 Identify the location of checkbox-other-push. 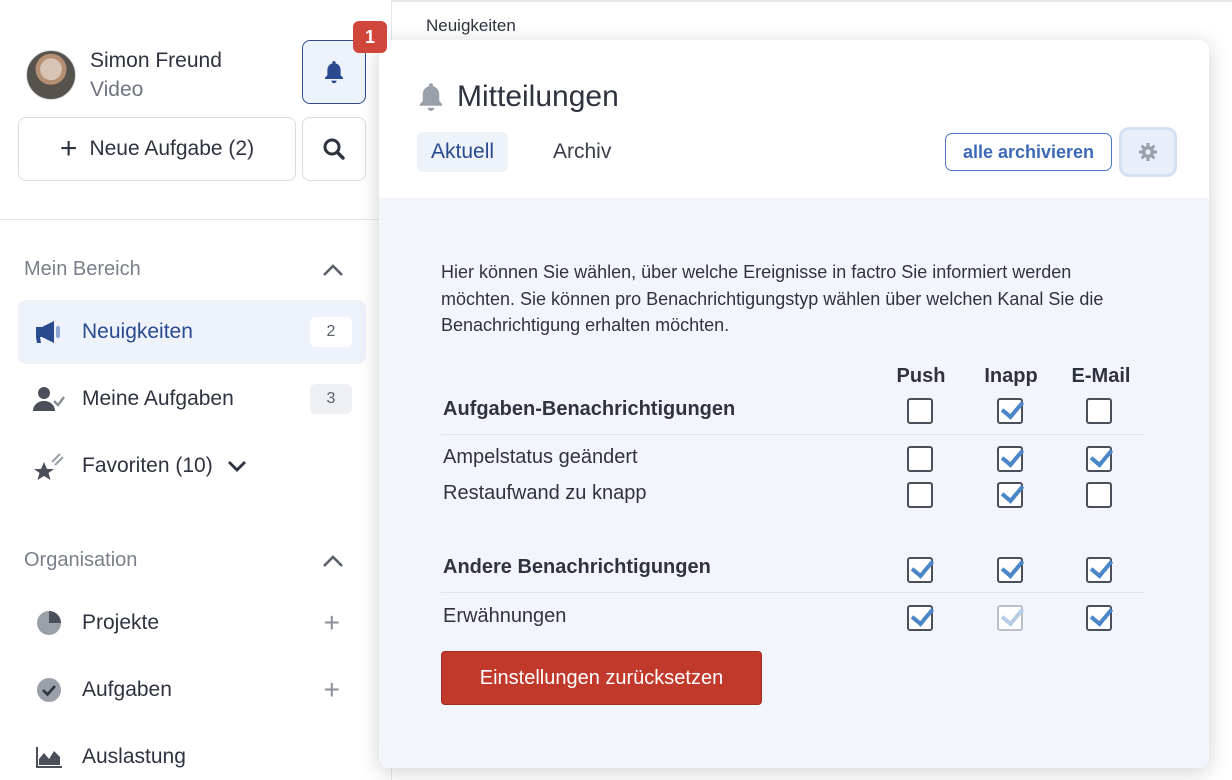
(920, 570).